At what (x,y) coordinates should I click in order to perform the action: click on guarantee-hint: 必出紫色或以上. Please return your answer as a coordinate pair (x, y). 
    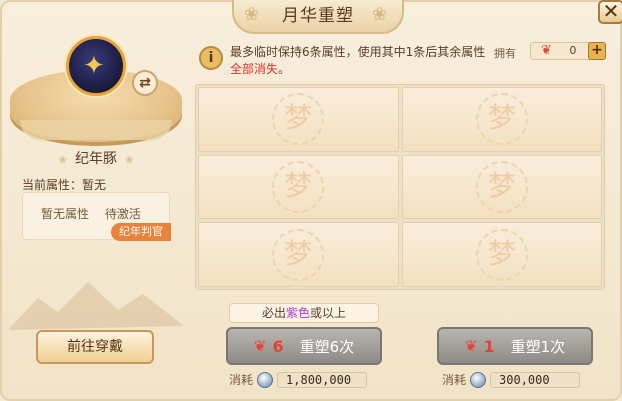
    Looking at the image, I should click on (304, 313).